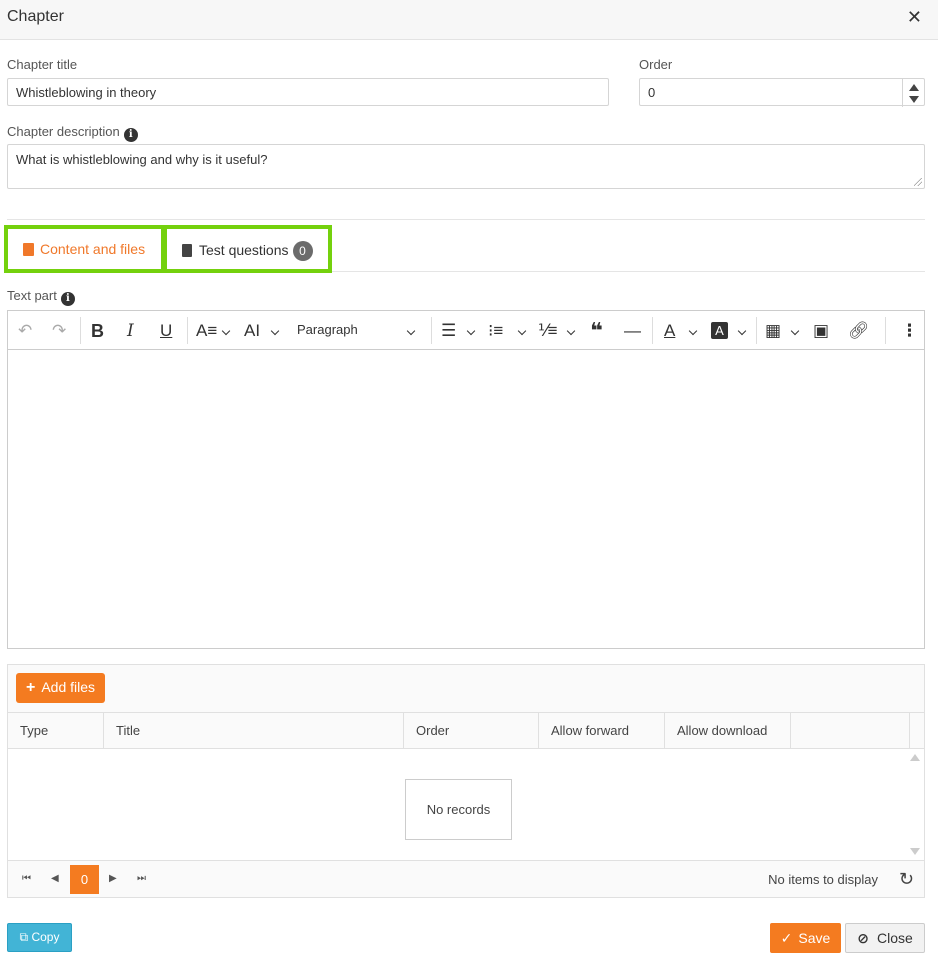 The height and width of the screenshot is (966, 938). I want to click on dialog-title: Chapter, so click(35, 16).